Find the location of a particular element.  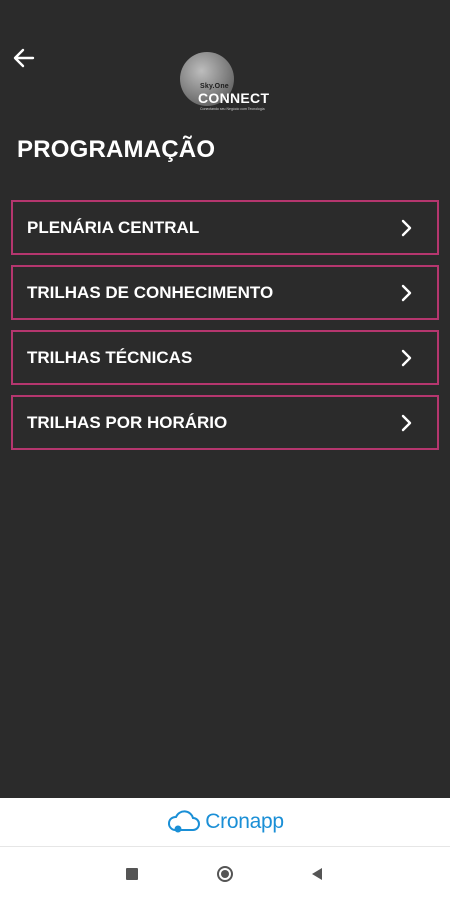

recents-button is located at coordinates (132, 874).